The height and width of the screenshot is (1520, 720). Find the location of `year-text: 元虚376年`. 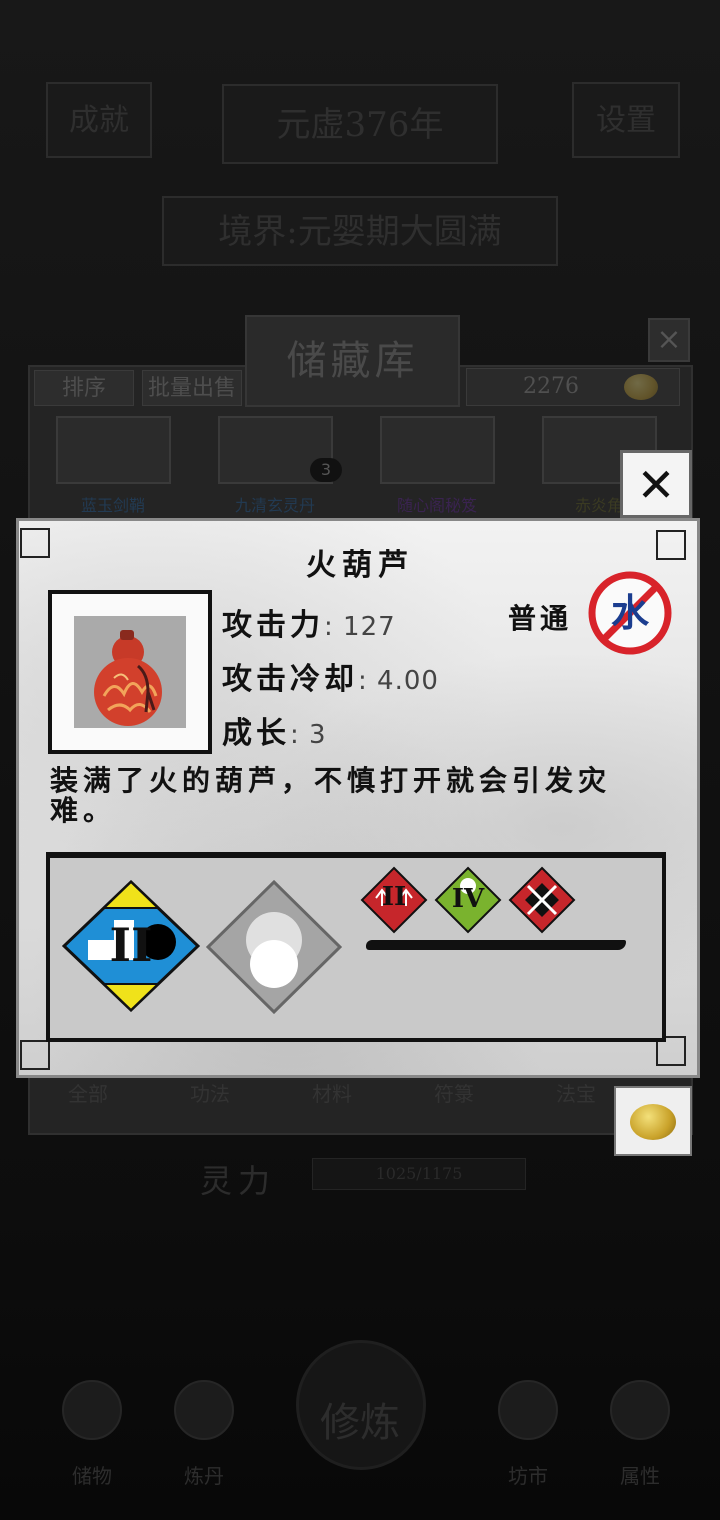

year-text: 元虚376年 is located at coordinates (360, 125).